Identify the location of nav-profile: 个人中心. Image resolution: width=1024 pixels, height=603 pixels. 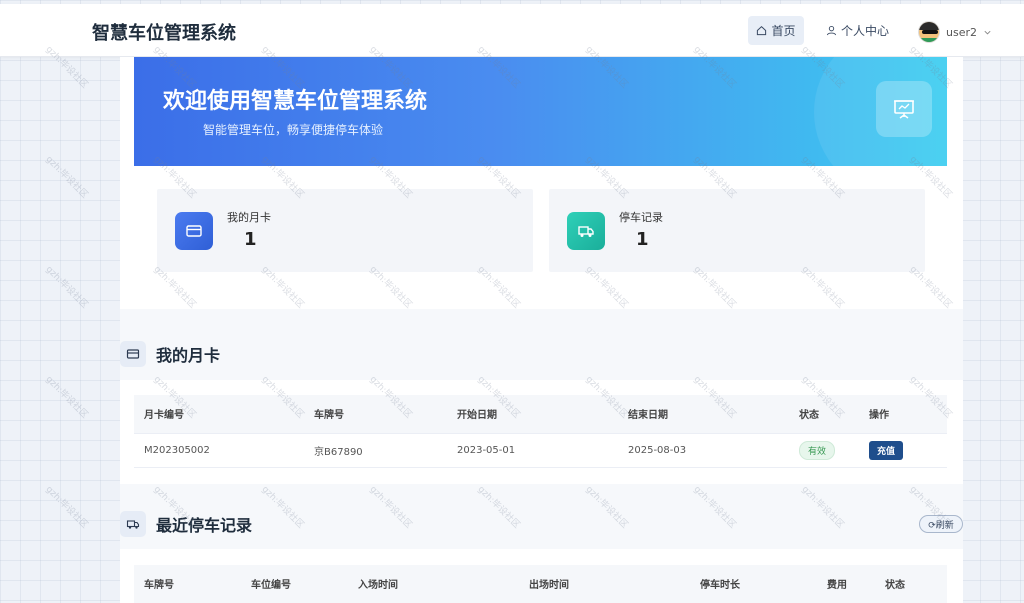
(857, 30).